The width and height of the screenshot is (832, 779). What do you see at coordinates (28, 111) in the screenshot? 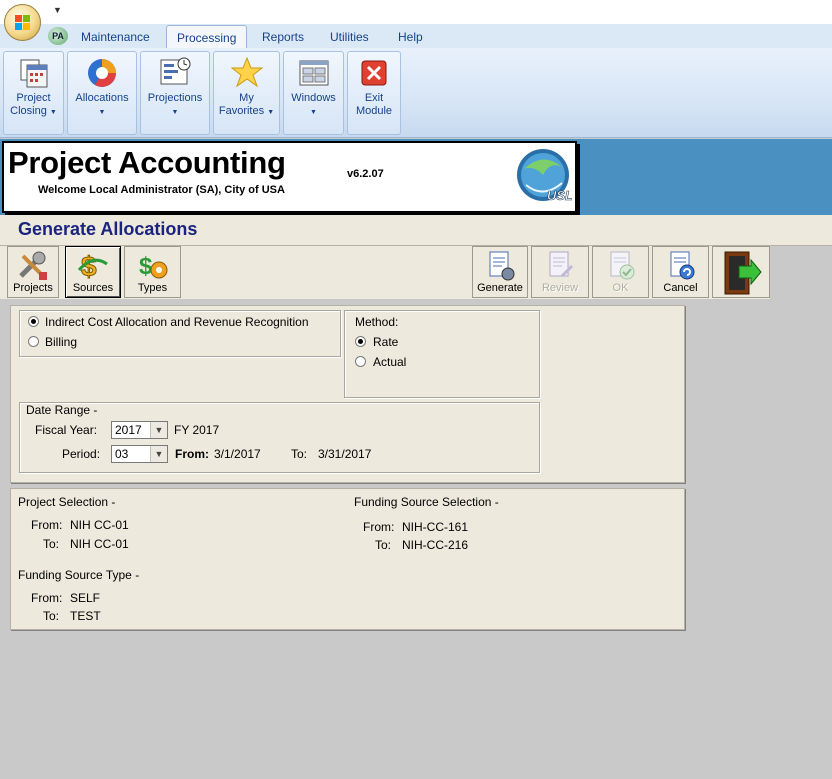
I see `project-closing-label-2: Closing` at bounding box center [28, 111].